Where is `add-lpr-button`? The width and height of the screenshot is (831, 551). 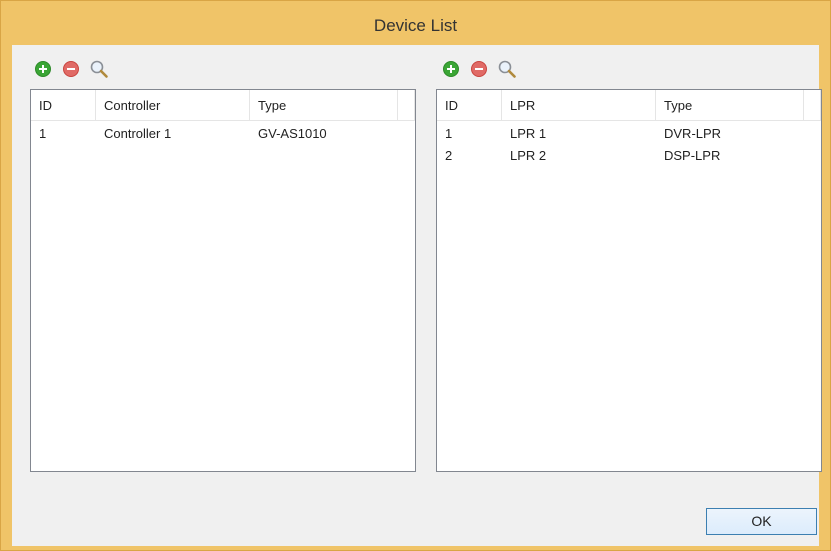
add-lpr-button is located at coordinates (451, 69).